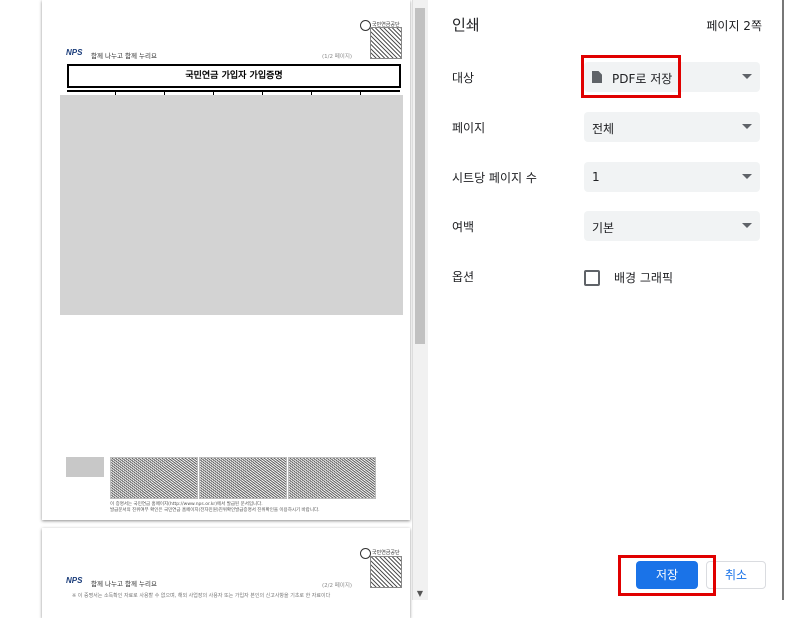 The width and height of the screenshot is (800, 618). I want to click on pages-per-sheet-select: 1, so click(672, 177).